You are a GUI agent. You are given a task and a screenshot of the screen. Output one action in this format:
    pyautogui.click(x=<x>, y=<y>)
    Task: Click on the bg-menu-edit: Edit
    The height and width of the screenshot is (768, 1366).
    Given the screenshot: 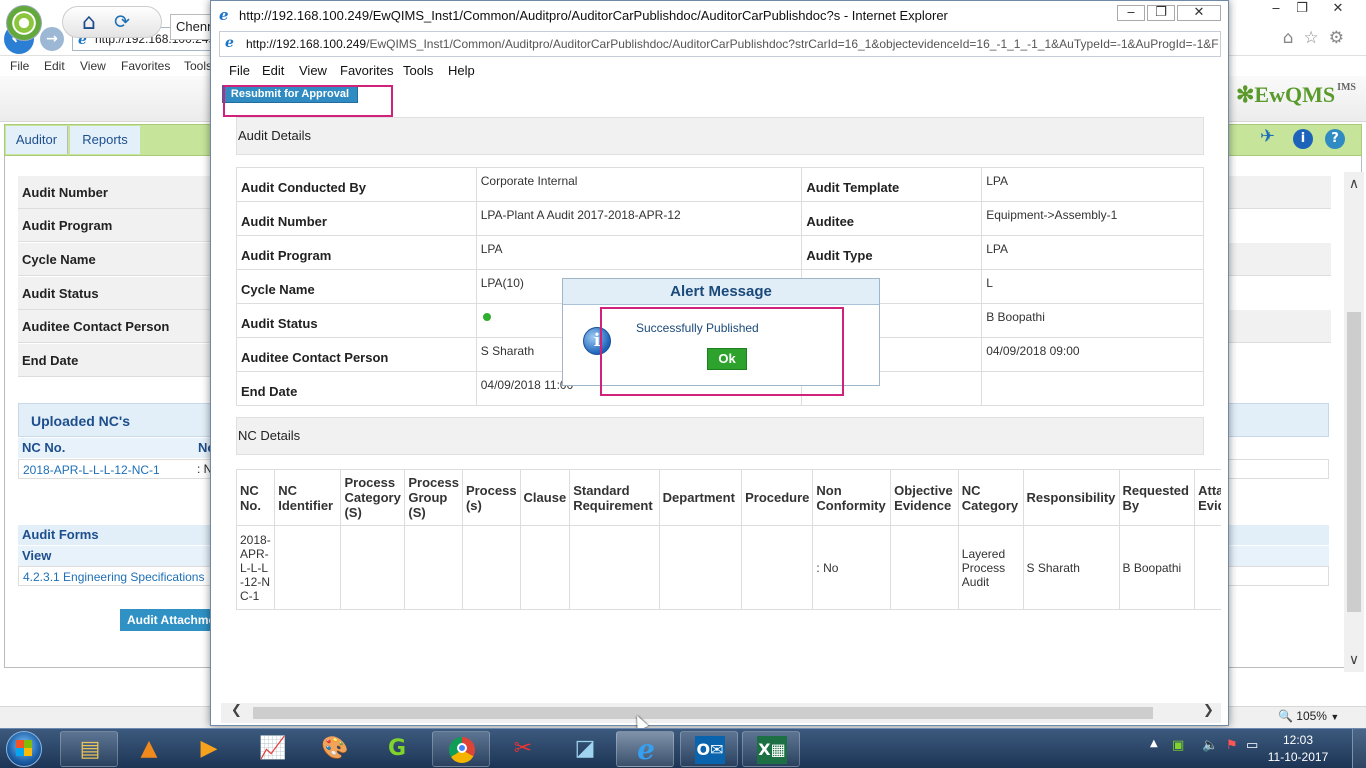 What is the action you would take?
    pyautogui.click(x=54, y=66)
    